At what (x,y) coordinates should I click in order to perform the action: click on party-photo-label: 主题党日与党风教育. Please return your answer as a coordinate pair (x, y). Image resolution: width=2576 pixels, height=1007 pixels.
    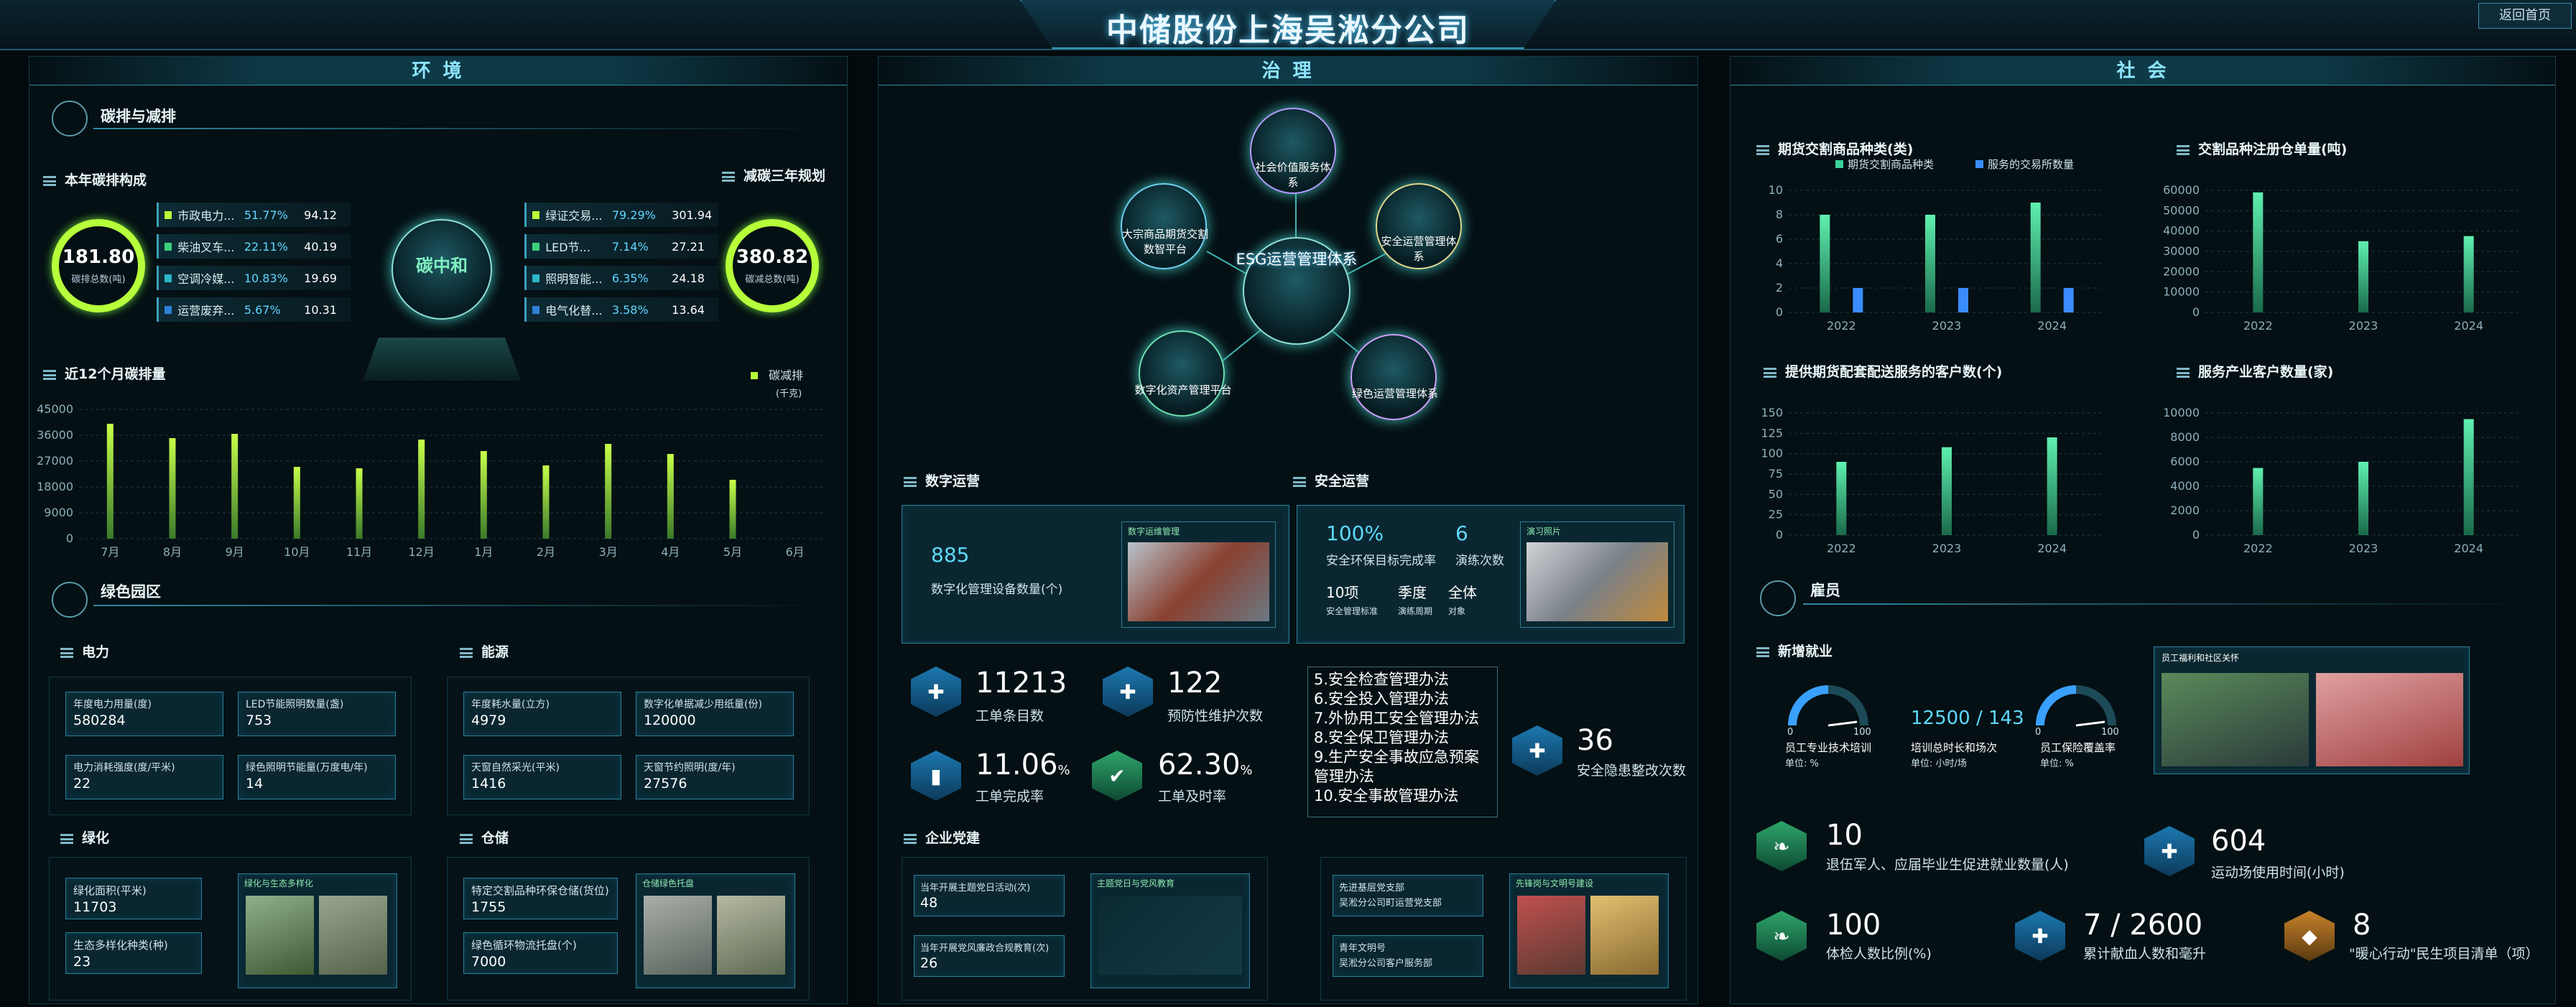
    Looking at the image, I should click on (1136, 883).